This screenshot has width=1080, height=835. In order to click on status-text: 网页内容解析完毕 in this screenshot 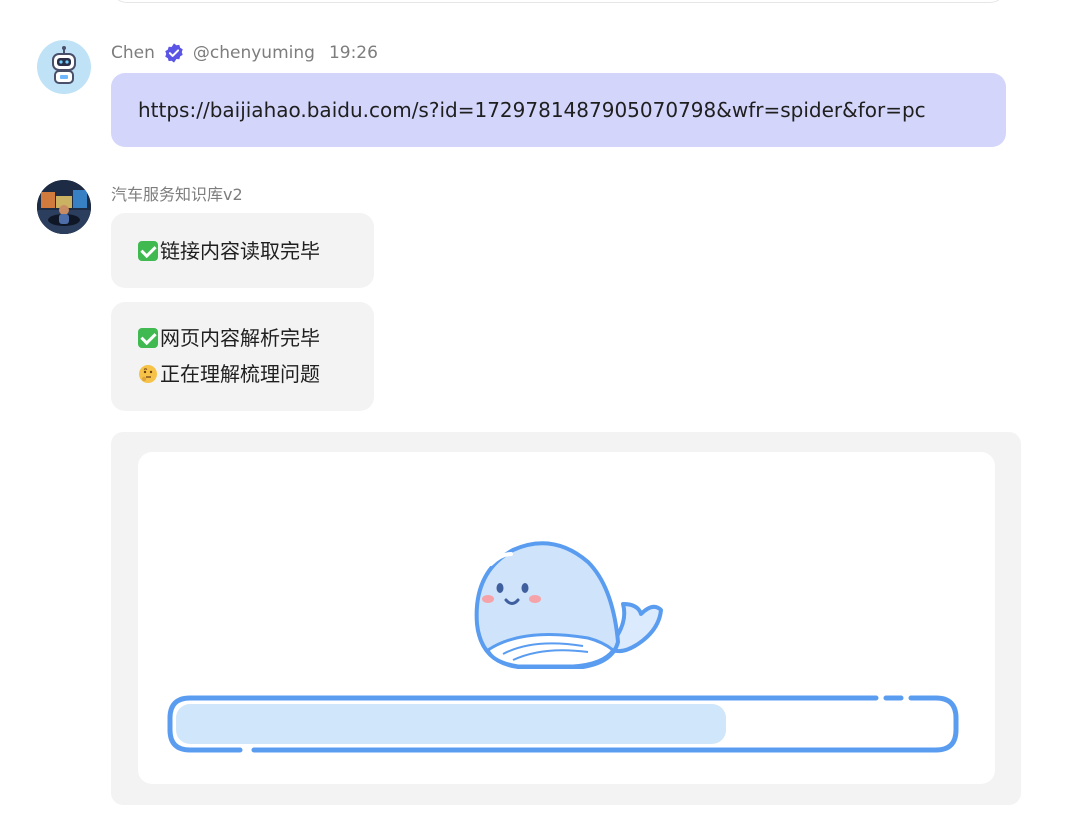, I will do `click(240, 338)`.